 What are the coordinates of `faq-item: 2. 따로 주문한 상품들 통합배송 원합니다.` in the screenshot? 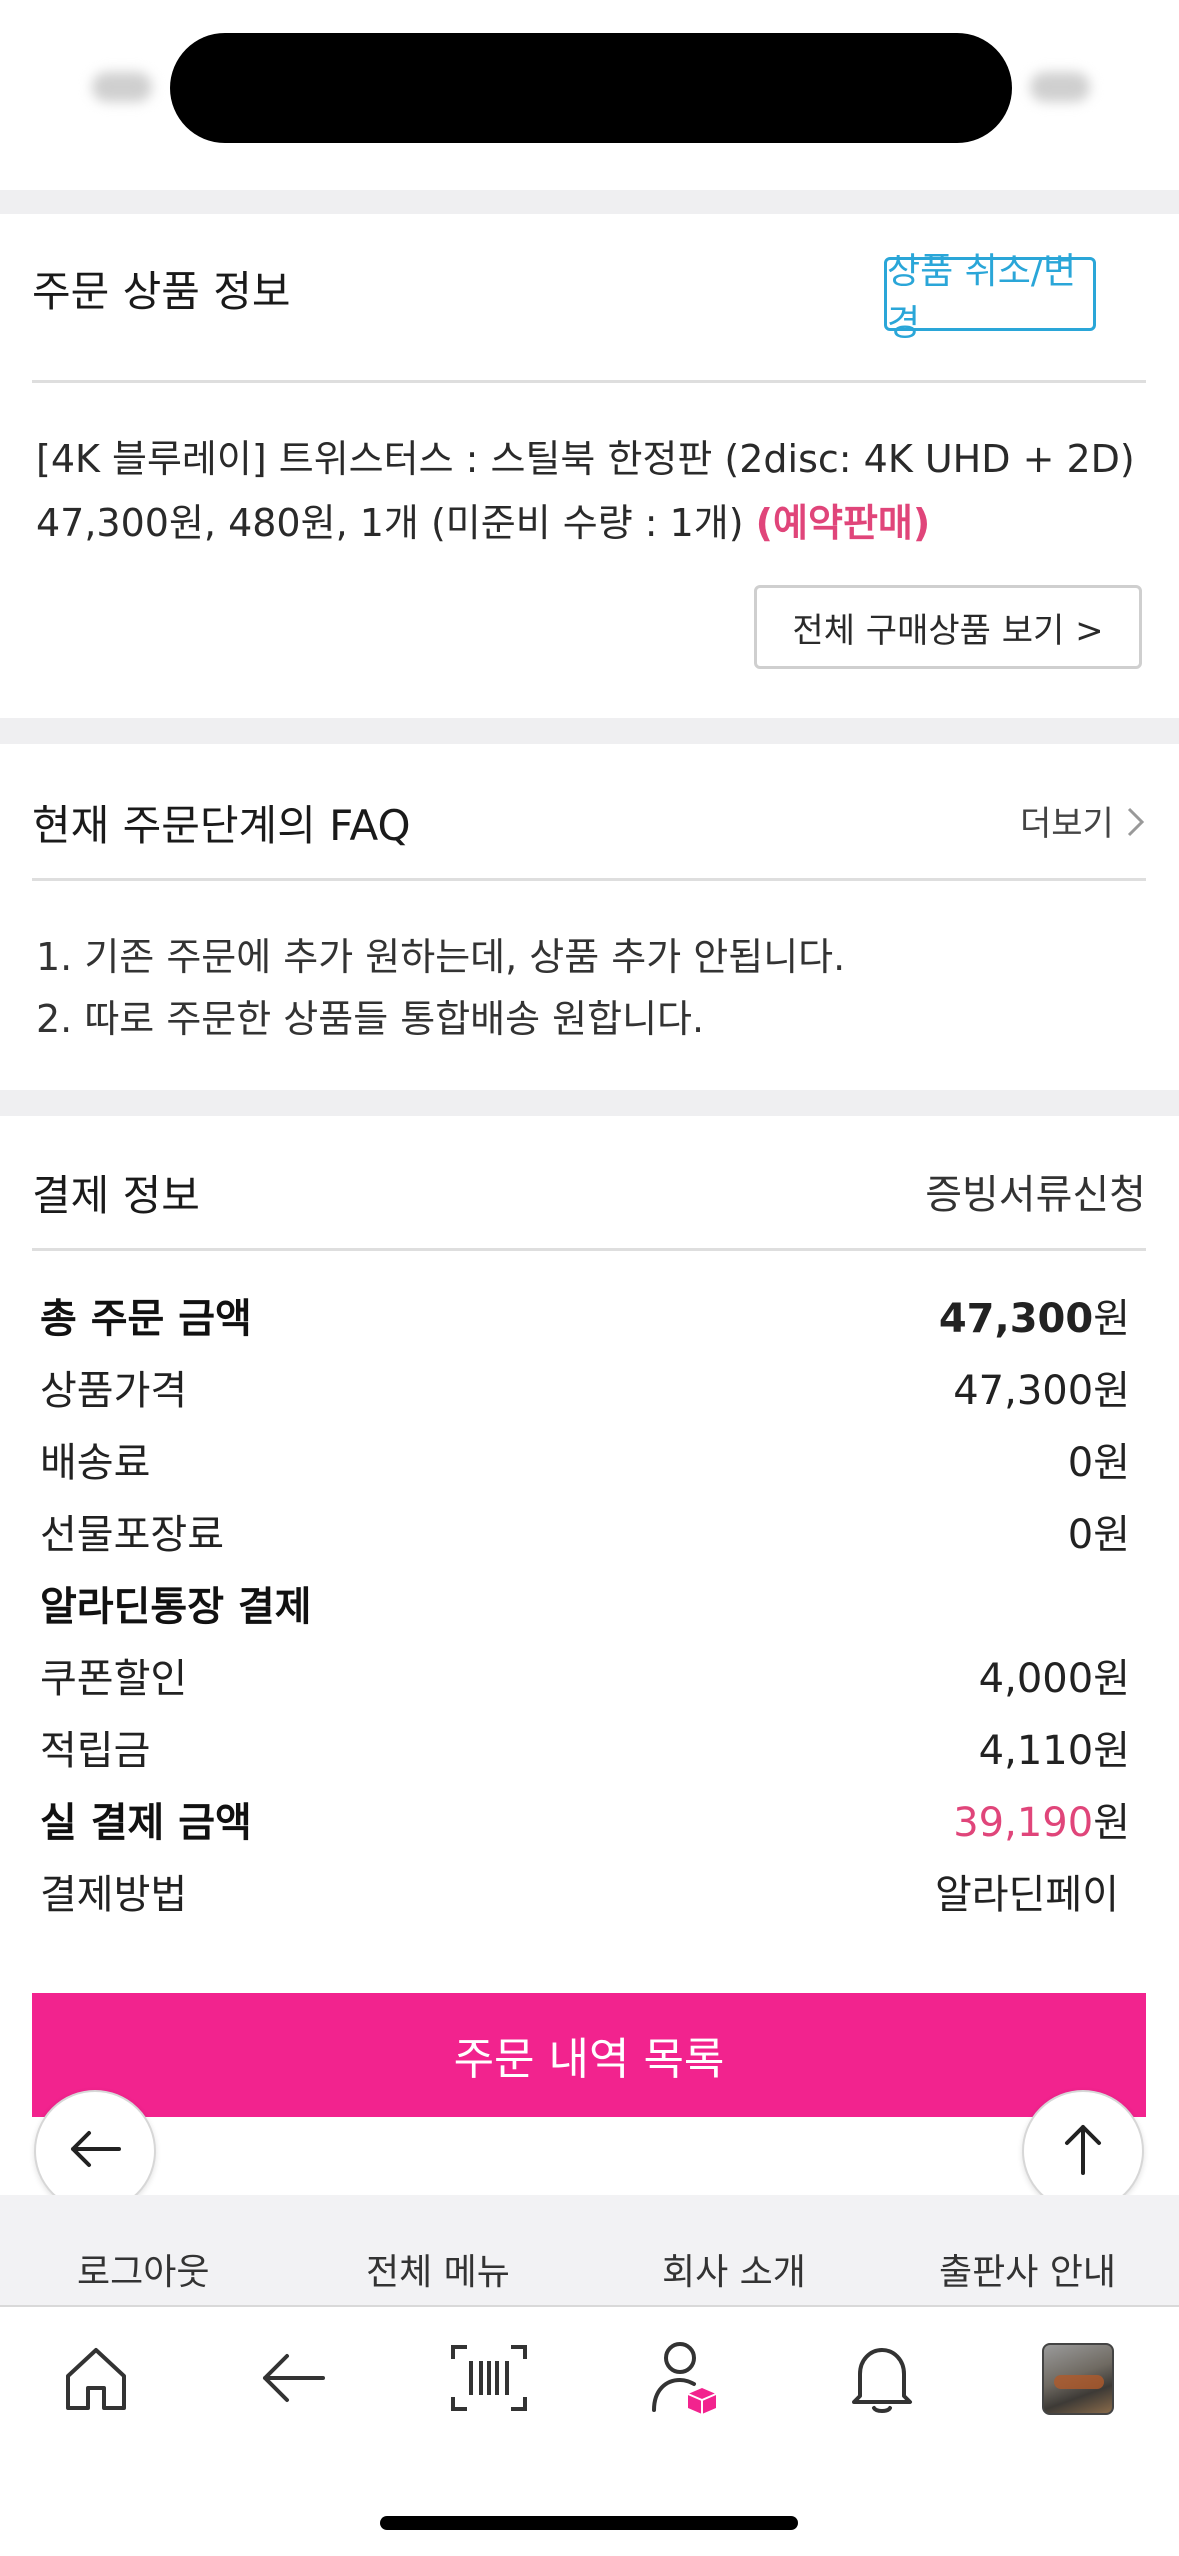 It's located at (370, 1015).